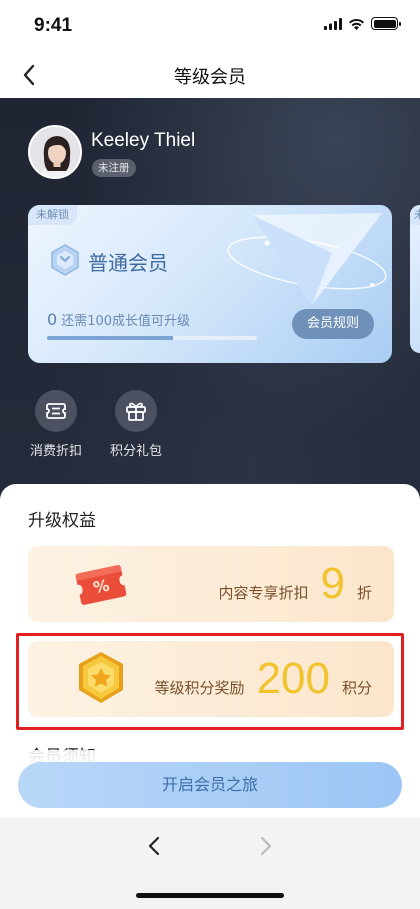 This screenshot has width=420, height=909. I want to click on registration-badge: 未注册, so click(114, 168).